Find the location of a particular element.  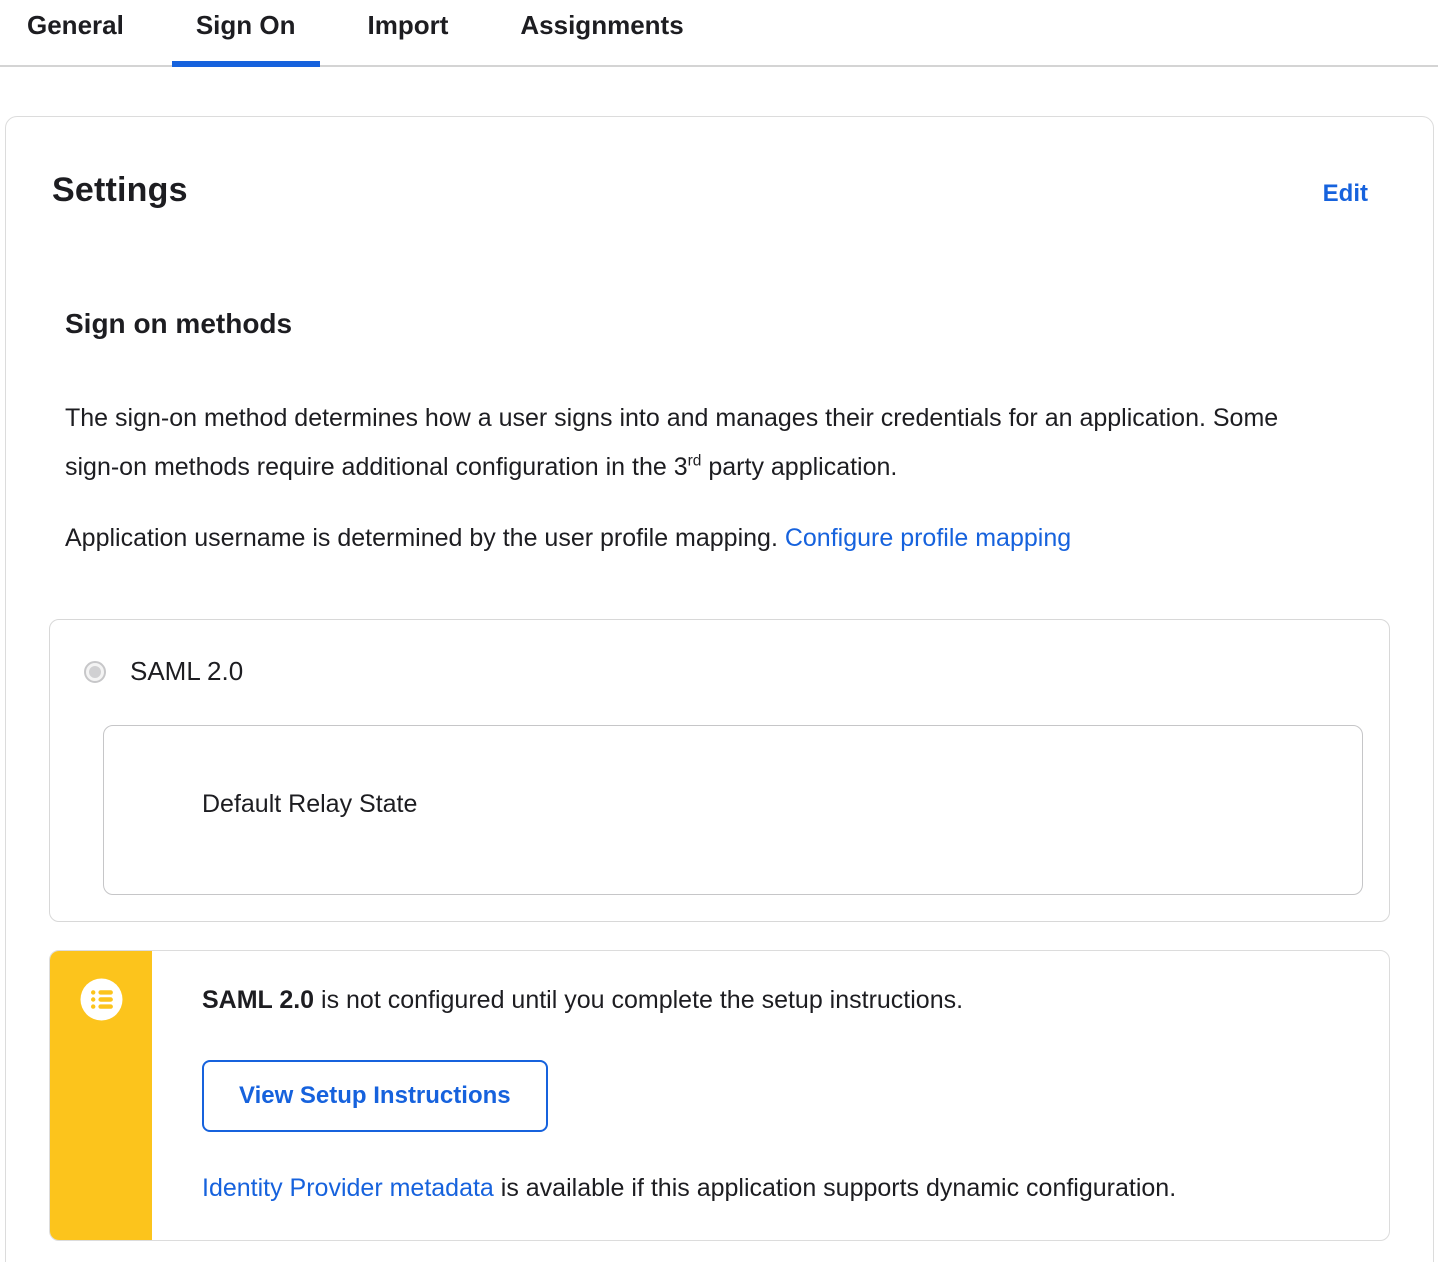

tab-assignments: Assignments is located at coordinates (601, 32).